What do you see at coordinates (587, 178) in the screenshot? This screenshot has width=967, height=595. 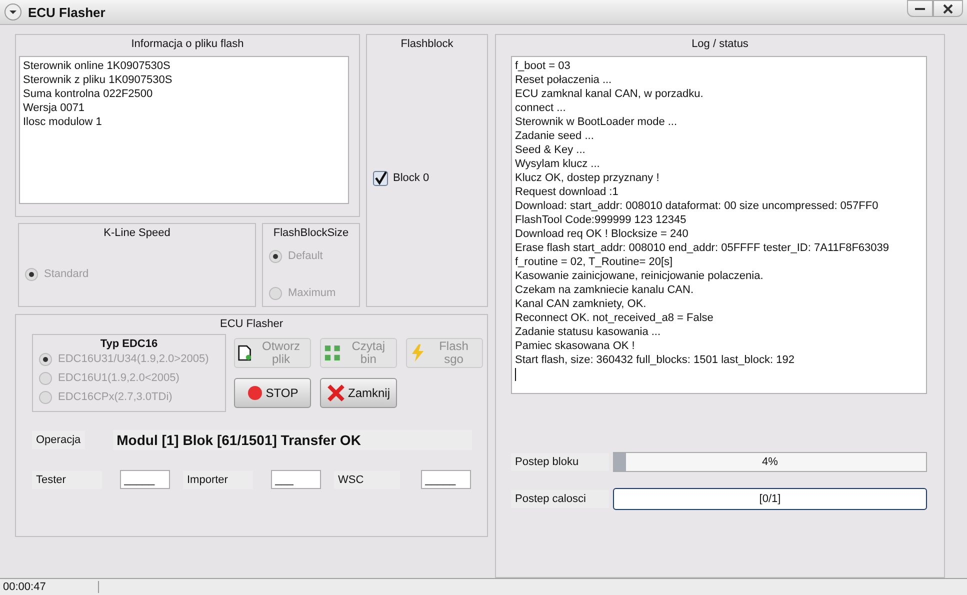 I see `log-line: Klucz OK, dostep przyznany !` at bounding box center [587, 178].